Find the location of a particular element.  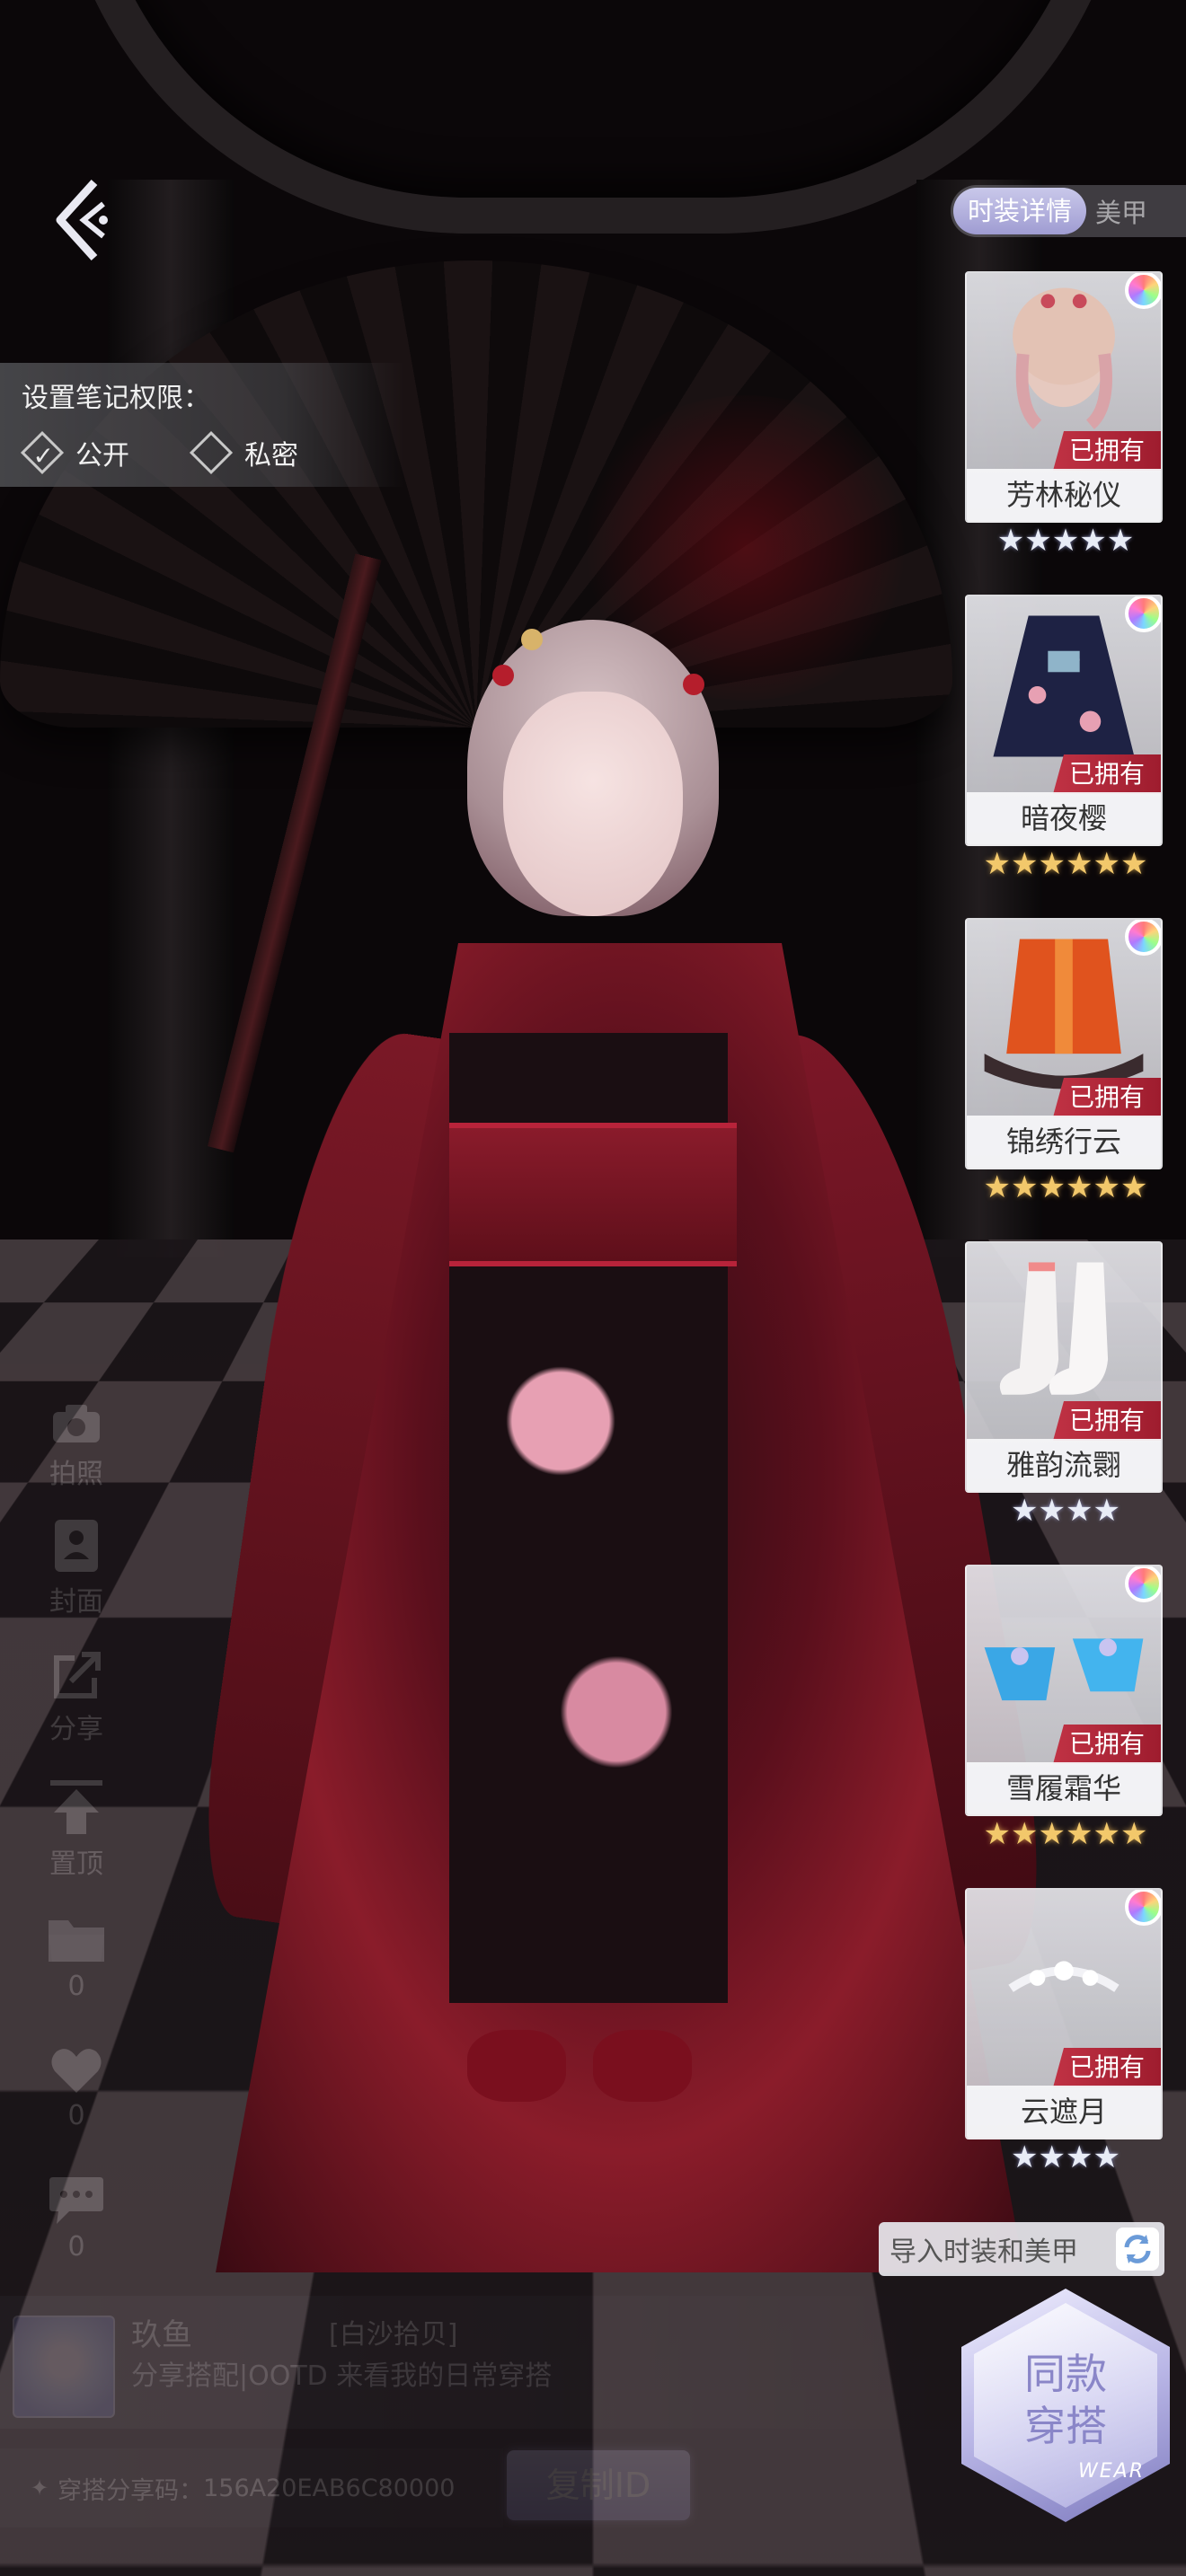

comment-count: 0 is located at coordinates (75, 2247).